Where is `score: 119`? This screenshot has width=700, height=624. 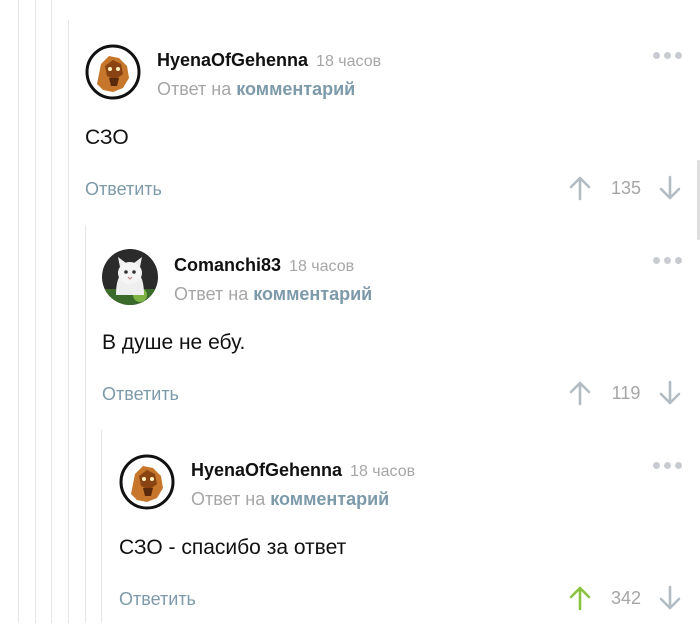
score: 119 is located at coordinates (626, 392).